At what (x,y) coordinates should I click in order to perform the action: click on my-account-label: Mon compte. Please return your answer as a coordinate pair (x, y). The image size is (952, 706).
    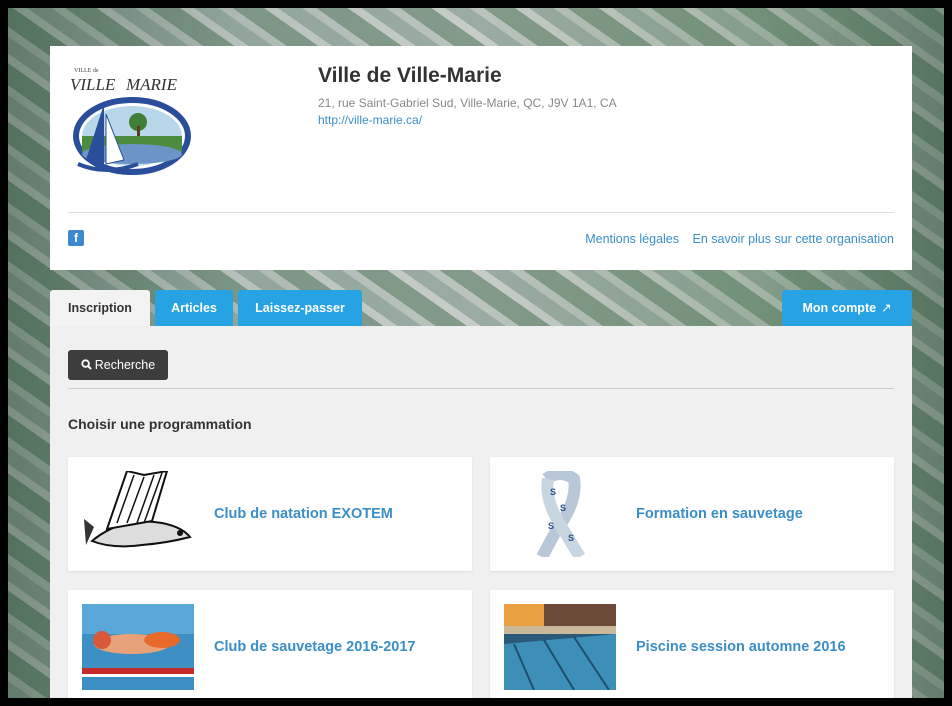
    Looking at the image, I should click on (839, 308).